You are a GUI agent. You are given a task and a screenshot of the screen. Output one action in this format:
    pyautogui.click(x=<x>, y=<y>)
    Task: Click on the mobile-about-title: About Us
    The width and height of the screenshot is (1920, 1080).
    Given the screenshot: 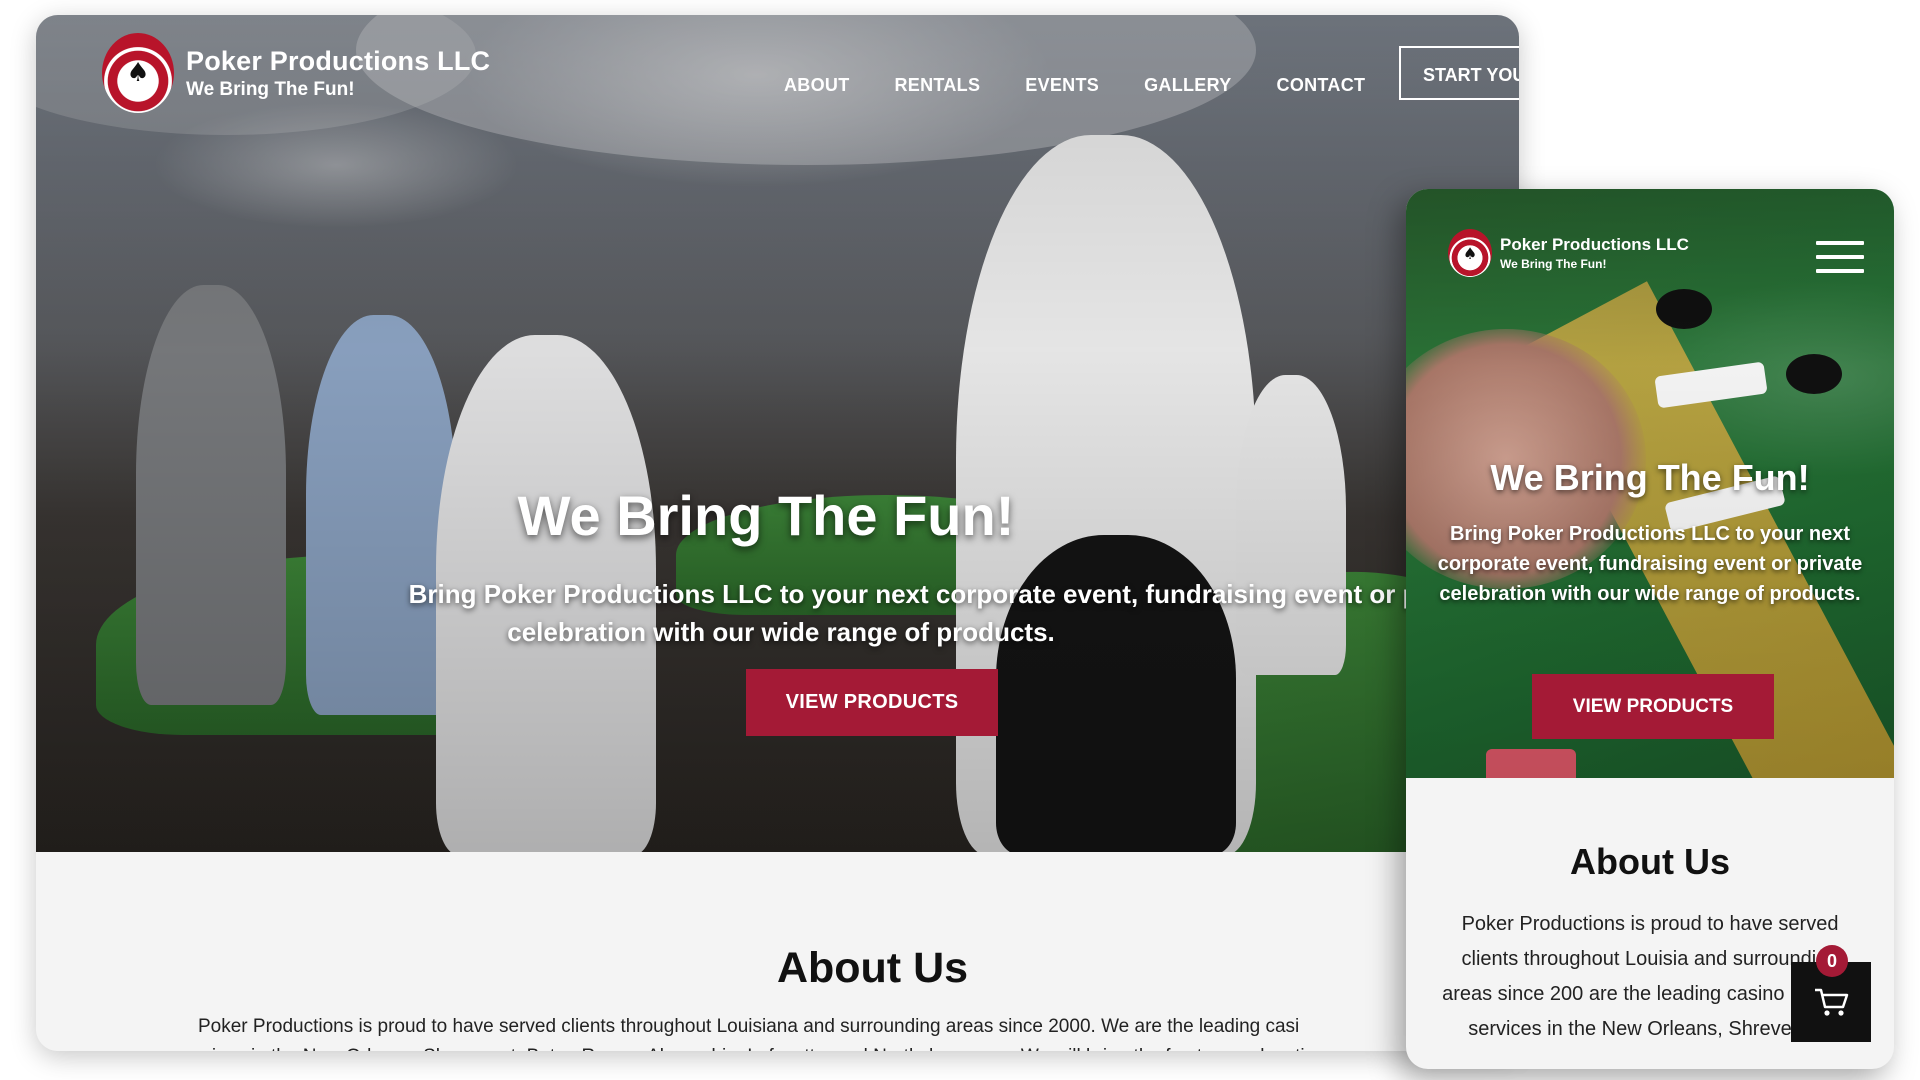 What is the action you would take?
    pyautogui.click(x=1650, y=861)
    